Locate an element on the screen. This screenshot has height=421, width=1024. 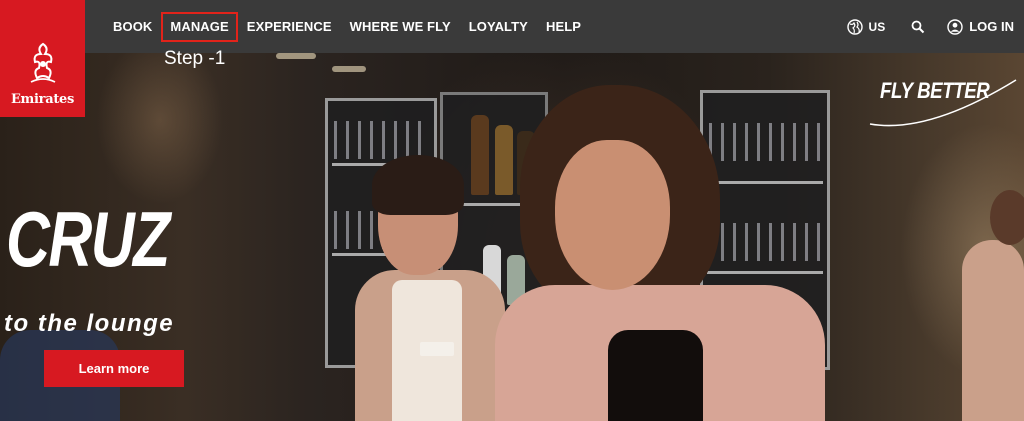
region-label: US is located at coordinates (877, 26).